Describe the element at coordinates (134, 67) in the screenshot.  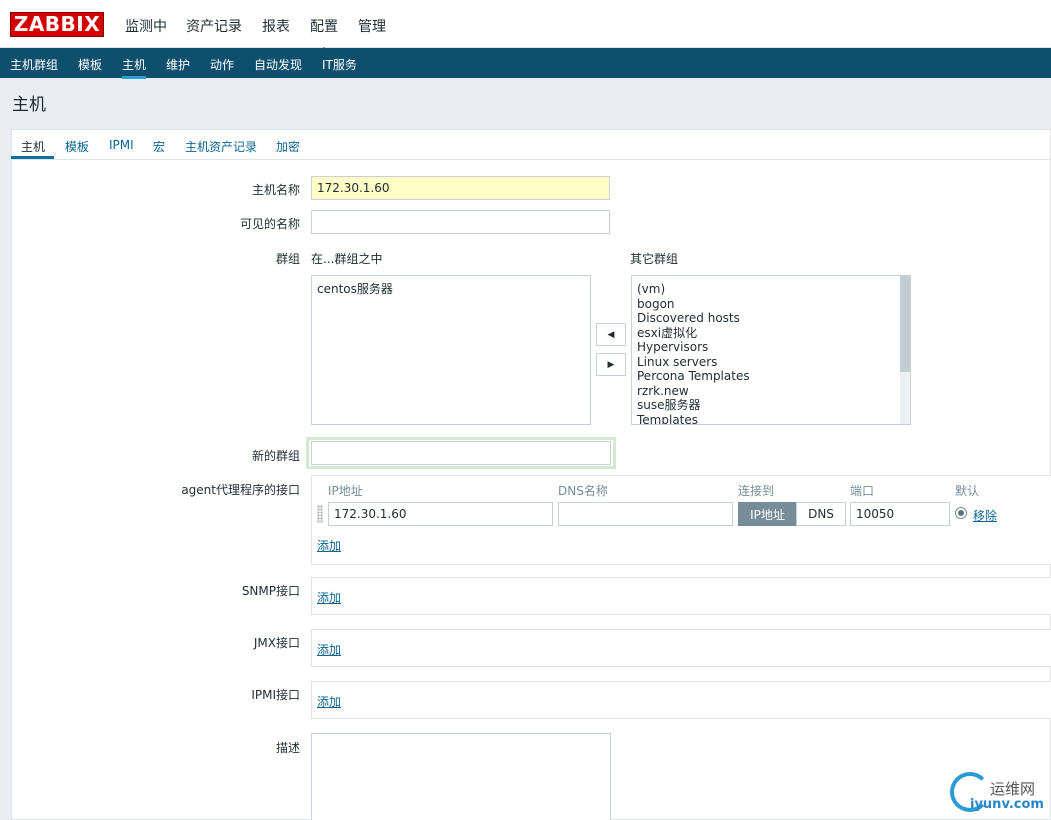
I see `subnav-hosts: 主机` at that location.